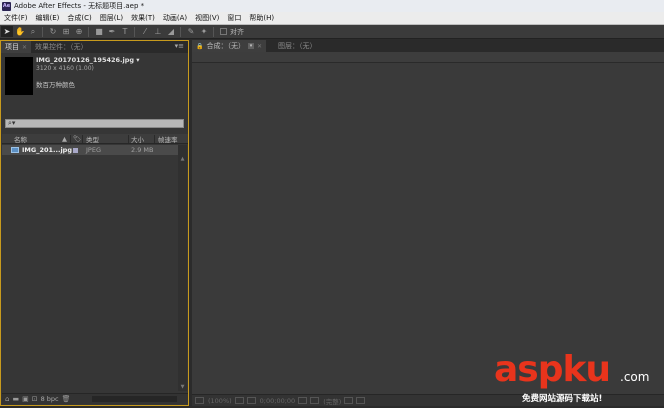 The image size is (664, 408). I want to click on selected-file-colors: 数百万种颜色, so click(55, 85).